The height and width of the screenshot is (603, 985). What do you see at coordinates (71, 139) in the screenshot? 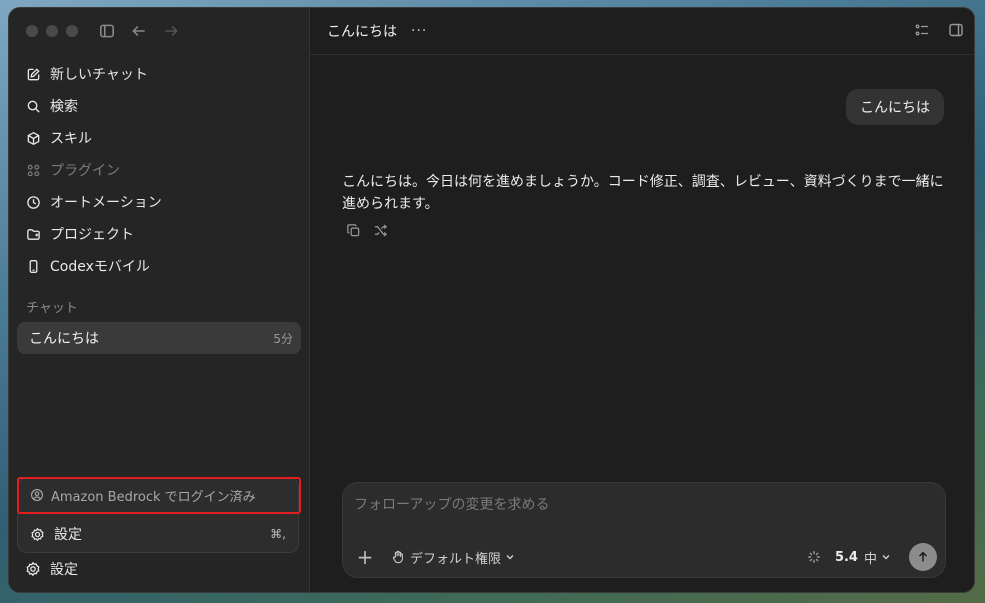
I see `sidebar-item-label: スキル` at bounding box center [71, 139].